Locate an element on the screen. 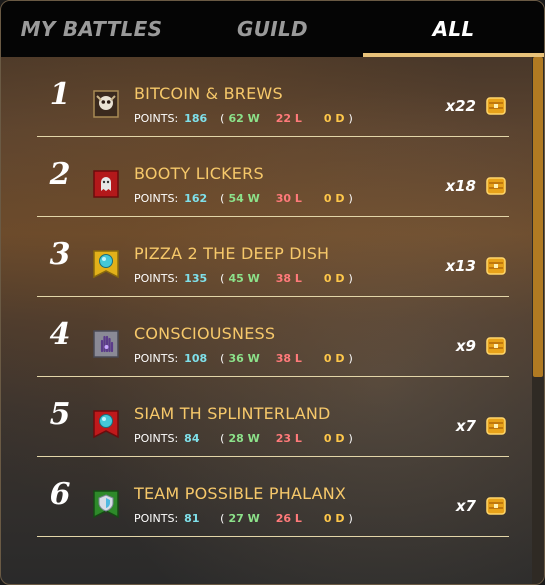  wins-value: 54 W is located at coordinates (244, 198).